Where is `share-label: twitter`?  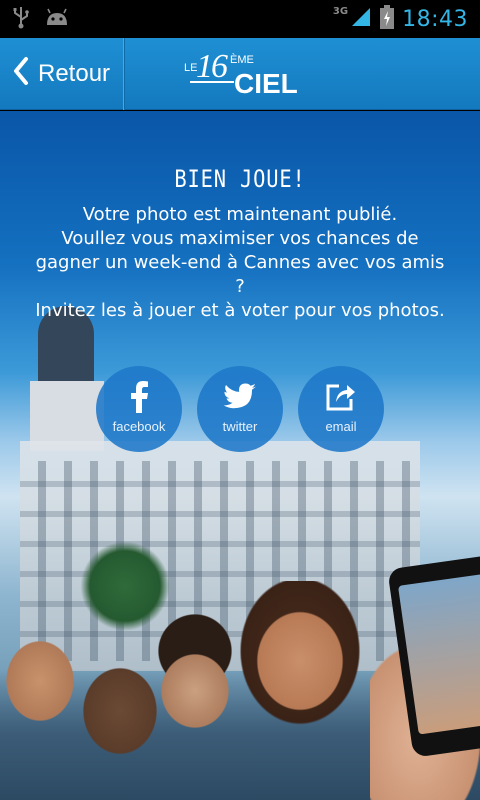
share-label: twitter is located at coordinates (240, 426).